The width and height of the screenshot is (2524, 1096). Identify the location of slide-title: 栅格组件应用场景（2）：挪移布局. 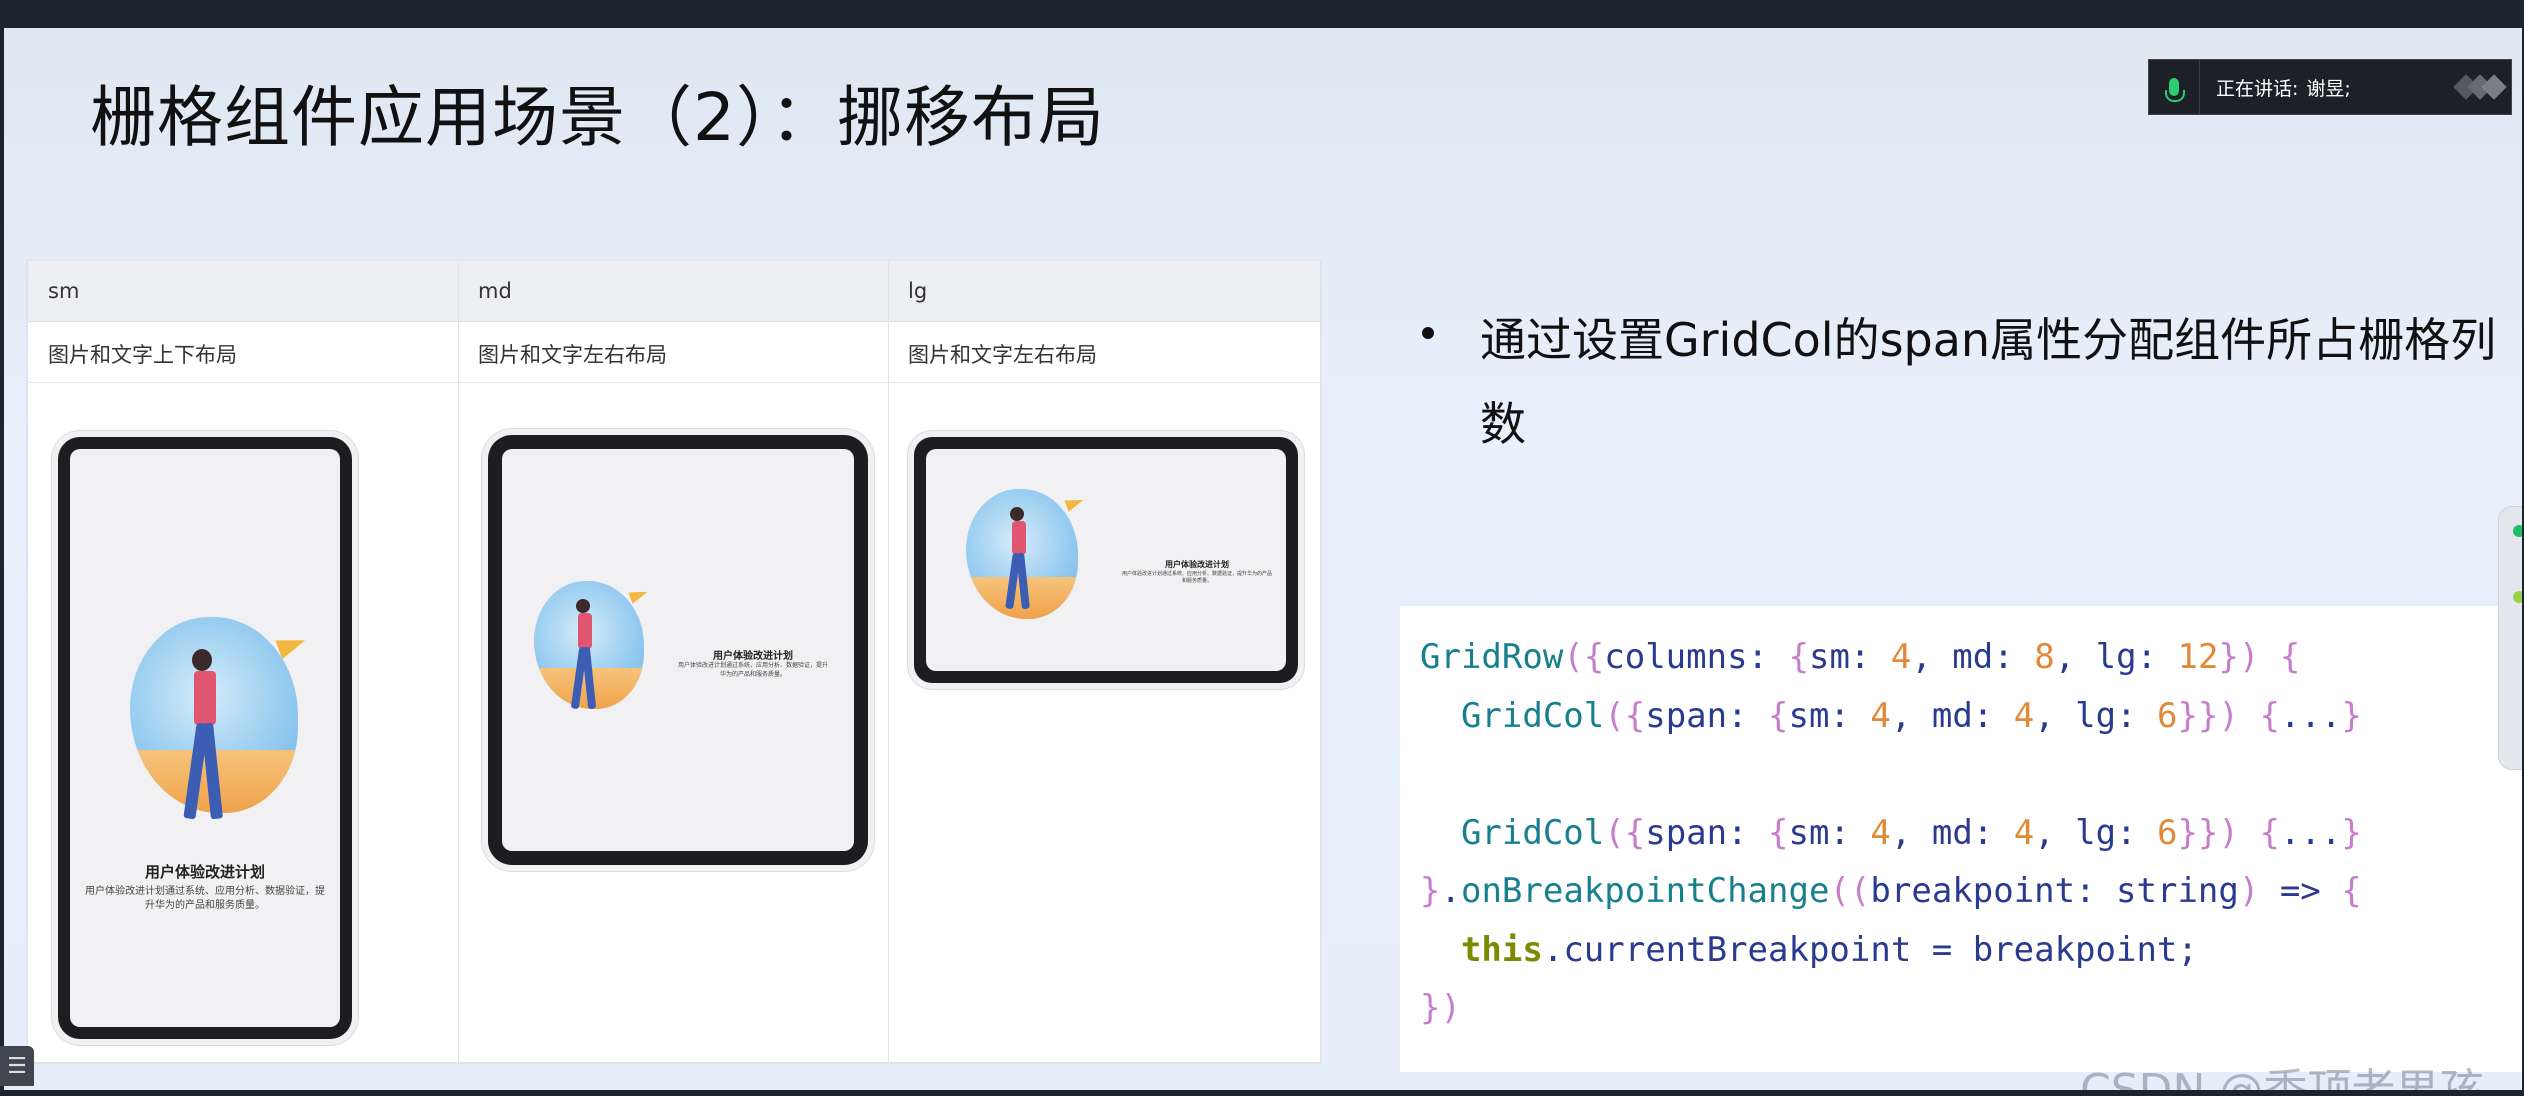
(597, 117).